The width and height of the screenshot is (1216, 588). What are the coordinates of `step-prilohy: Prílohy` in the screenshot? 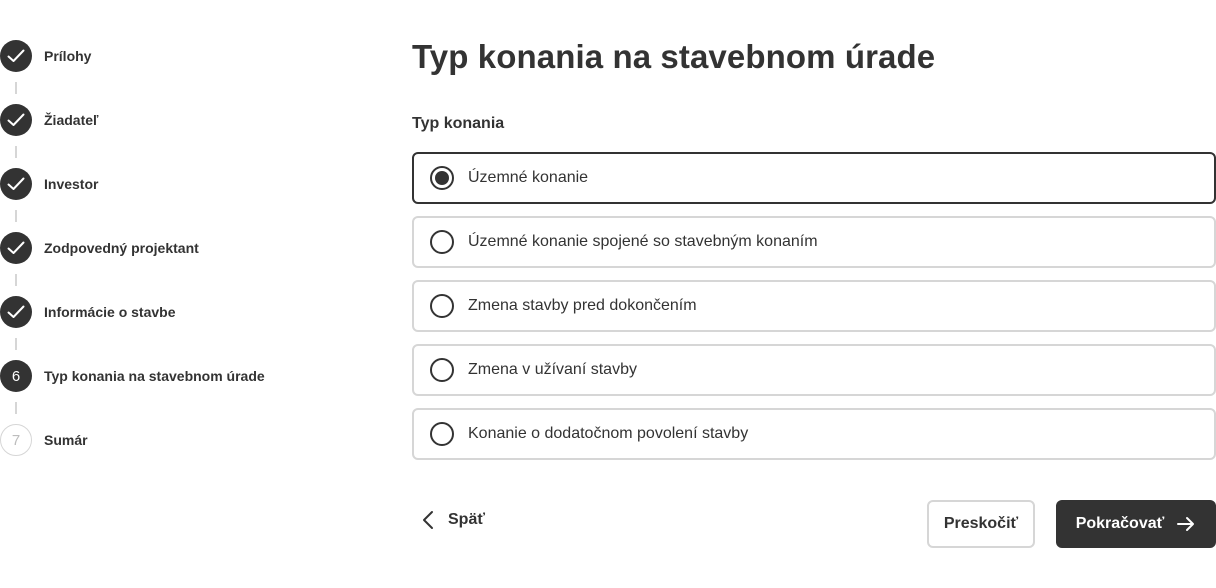 It's located at (180, 67).